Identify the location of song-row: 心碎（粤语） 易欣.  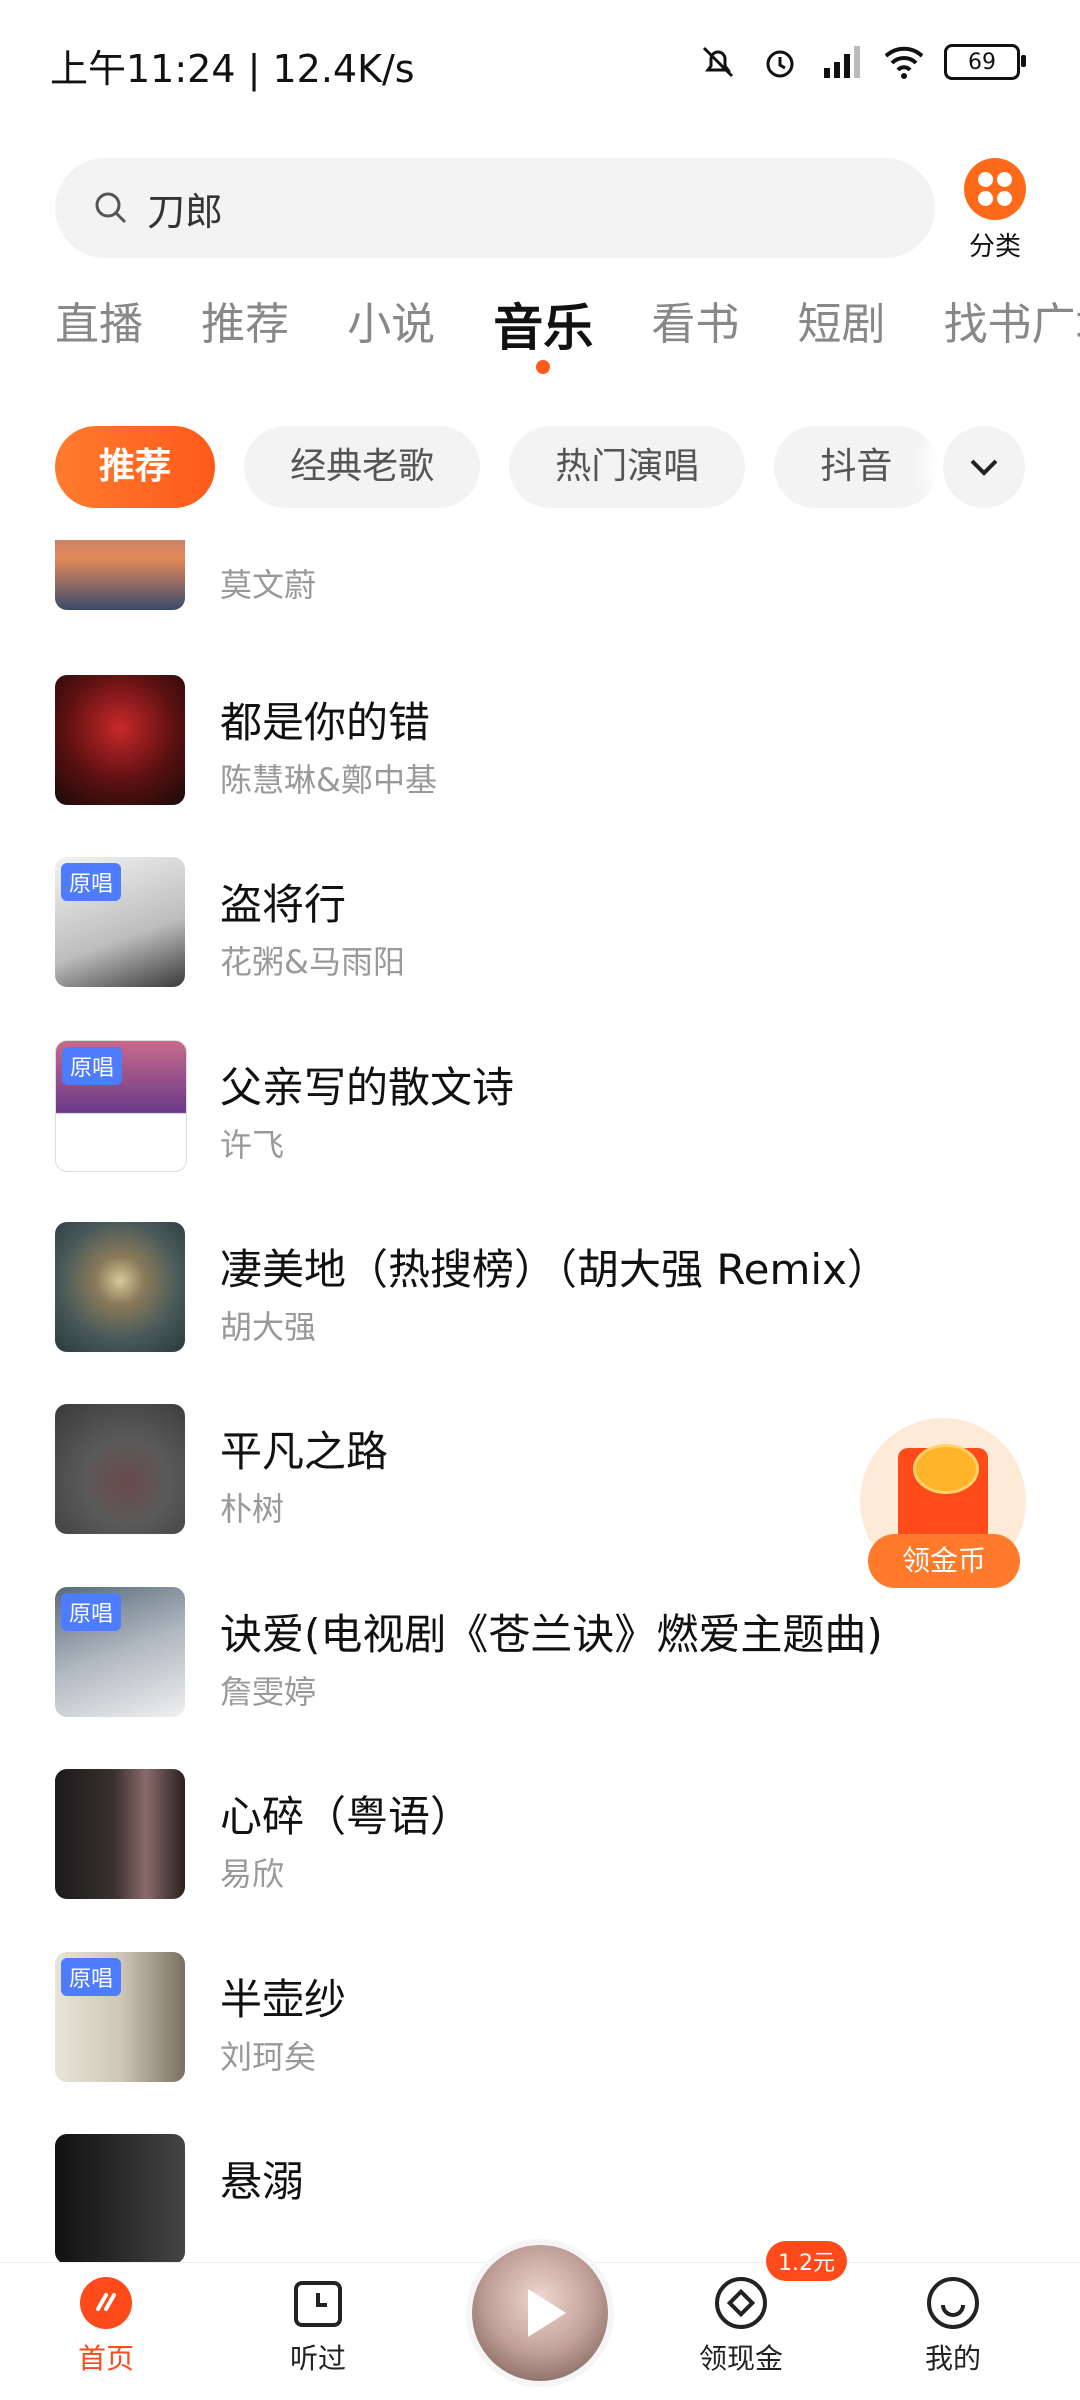
(540, 1862).